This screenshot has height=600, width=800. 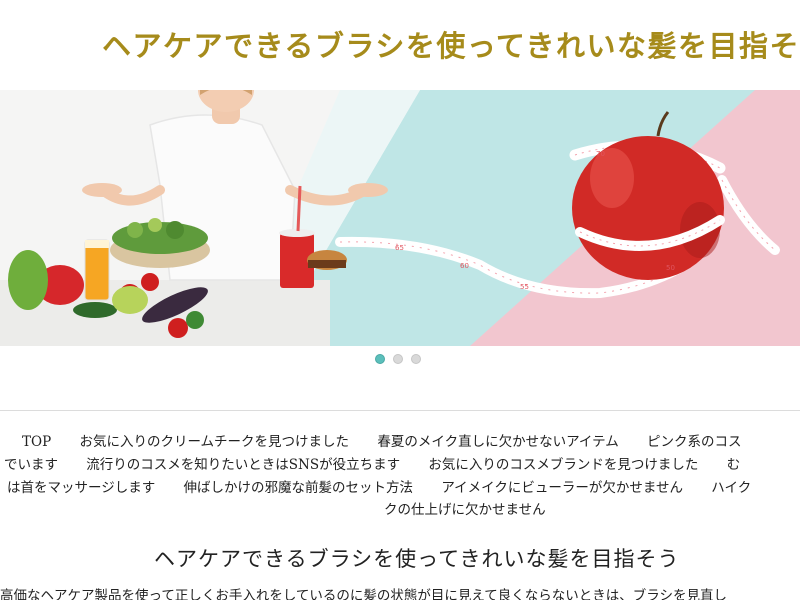 I want to click on tape-mark: 50, so click(x=670, y=268).